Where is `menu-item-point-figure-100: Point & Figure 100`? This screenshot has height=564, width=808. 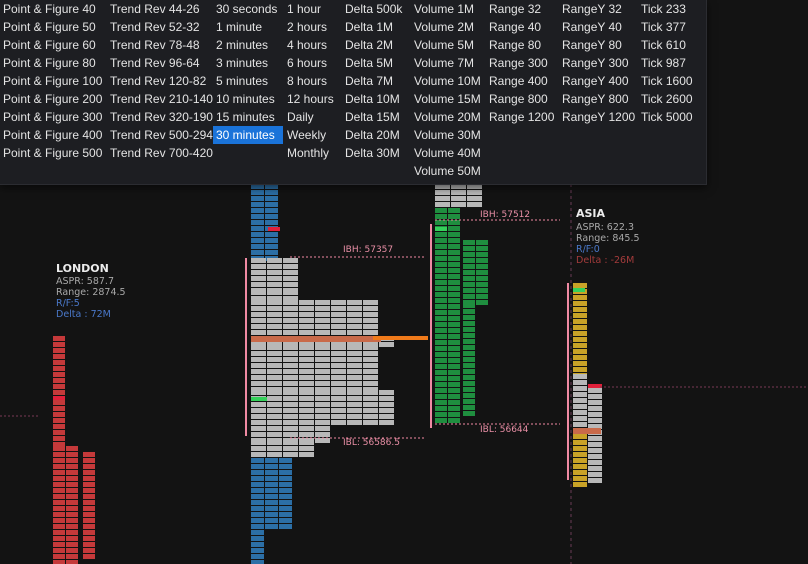 menu-item-point-figure-100: Point & Figure 100 is located at coordinates (52, 81).